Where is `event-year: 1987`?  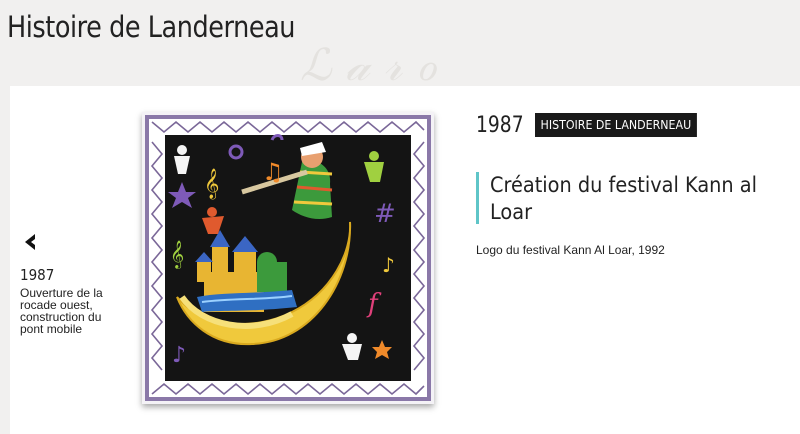
event-year: 1987 is located at coordinates (500, 125).